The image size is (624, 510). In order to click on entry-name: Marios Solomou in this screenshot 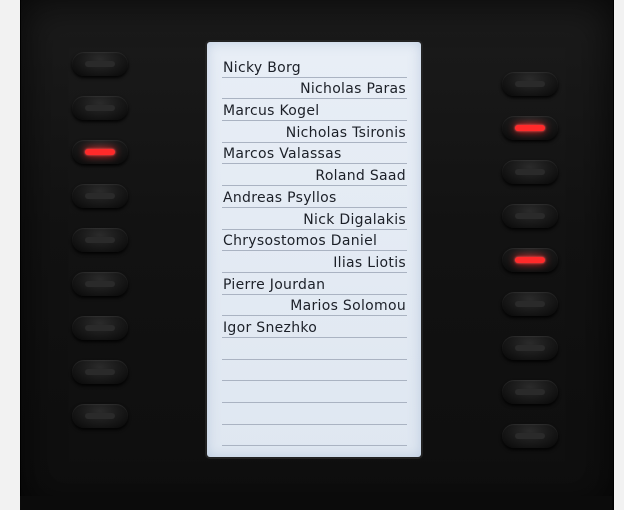, I will do `click(348, 306)`.